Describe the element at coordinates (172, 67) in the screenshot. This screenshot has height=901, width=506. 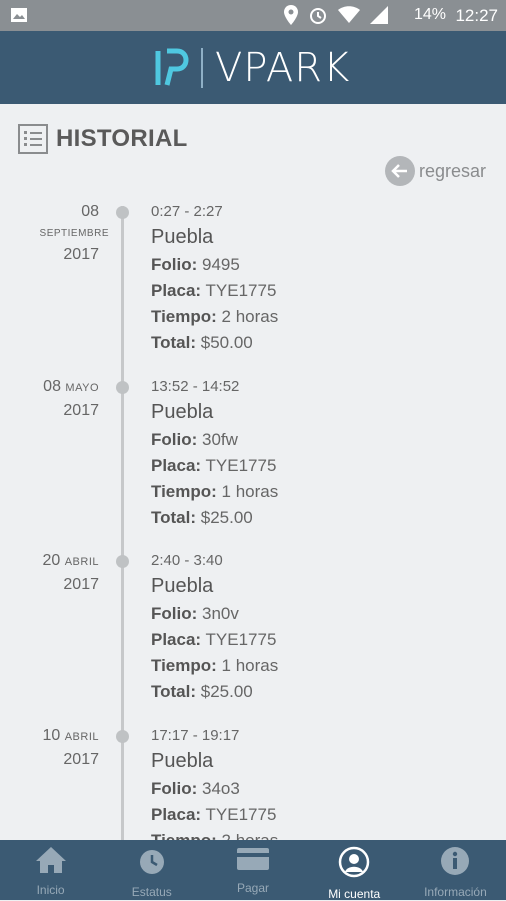
I see `vp-logo-icon` at that location.